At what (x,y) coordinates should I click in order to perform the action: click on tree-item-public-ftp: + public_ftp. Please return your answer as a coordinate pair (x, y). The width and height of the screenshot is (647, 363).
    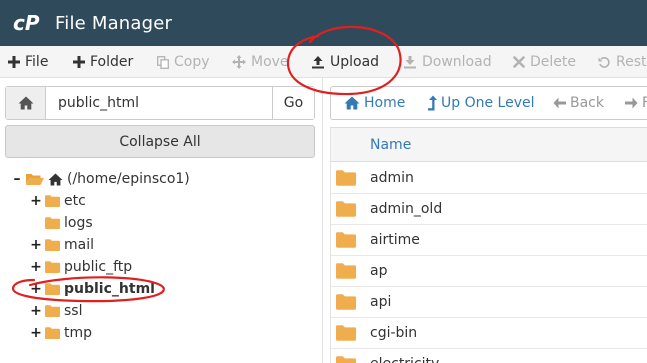
    Looking at the image, I should click on (81, 267).